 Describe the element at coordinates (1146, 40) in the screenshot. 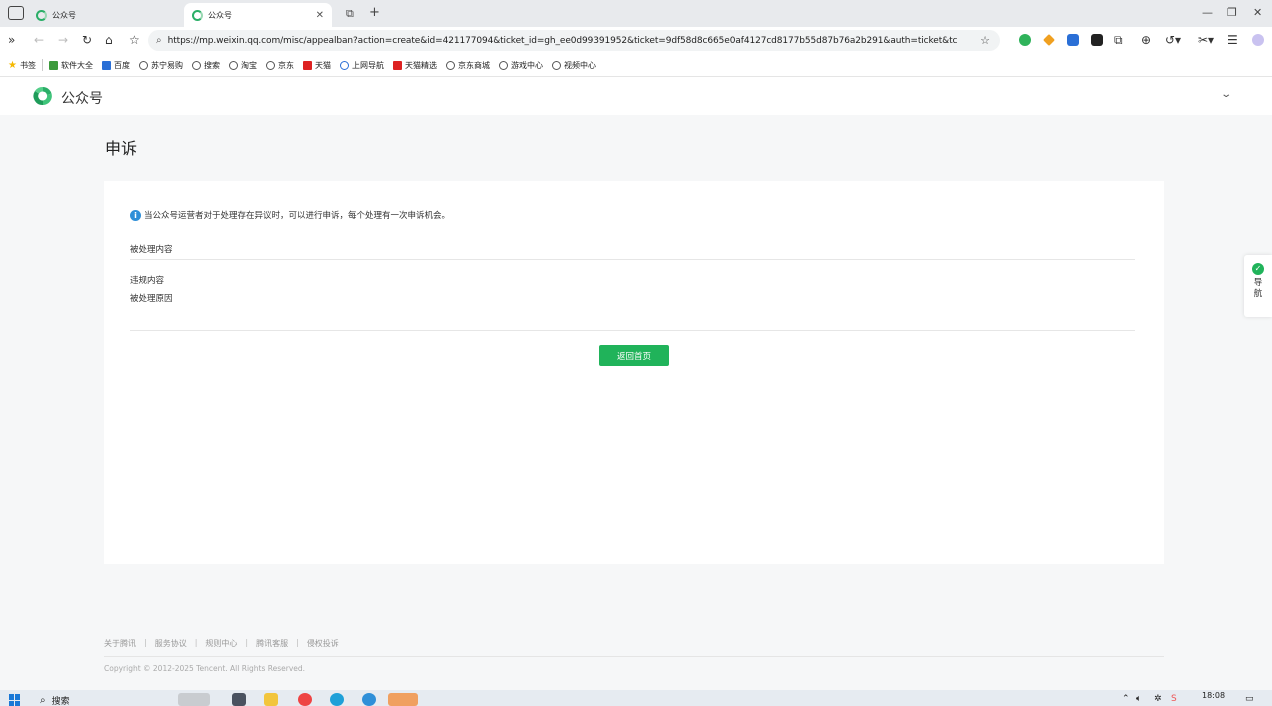

I see `download-icon: ⊕` at that location.